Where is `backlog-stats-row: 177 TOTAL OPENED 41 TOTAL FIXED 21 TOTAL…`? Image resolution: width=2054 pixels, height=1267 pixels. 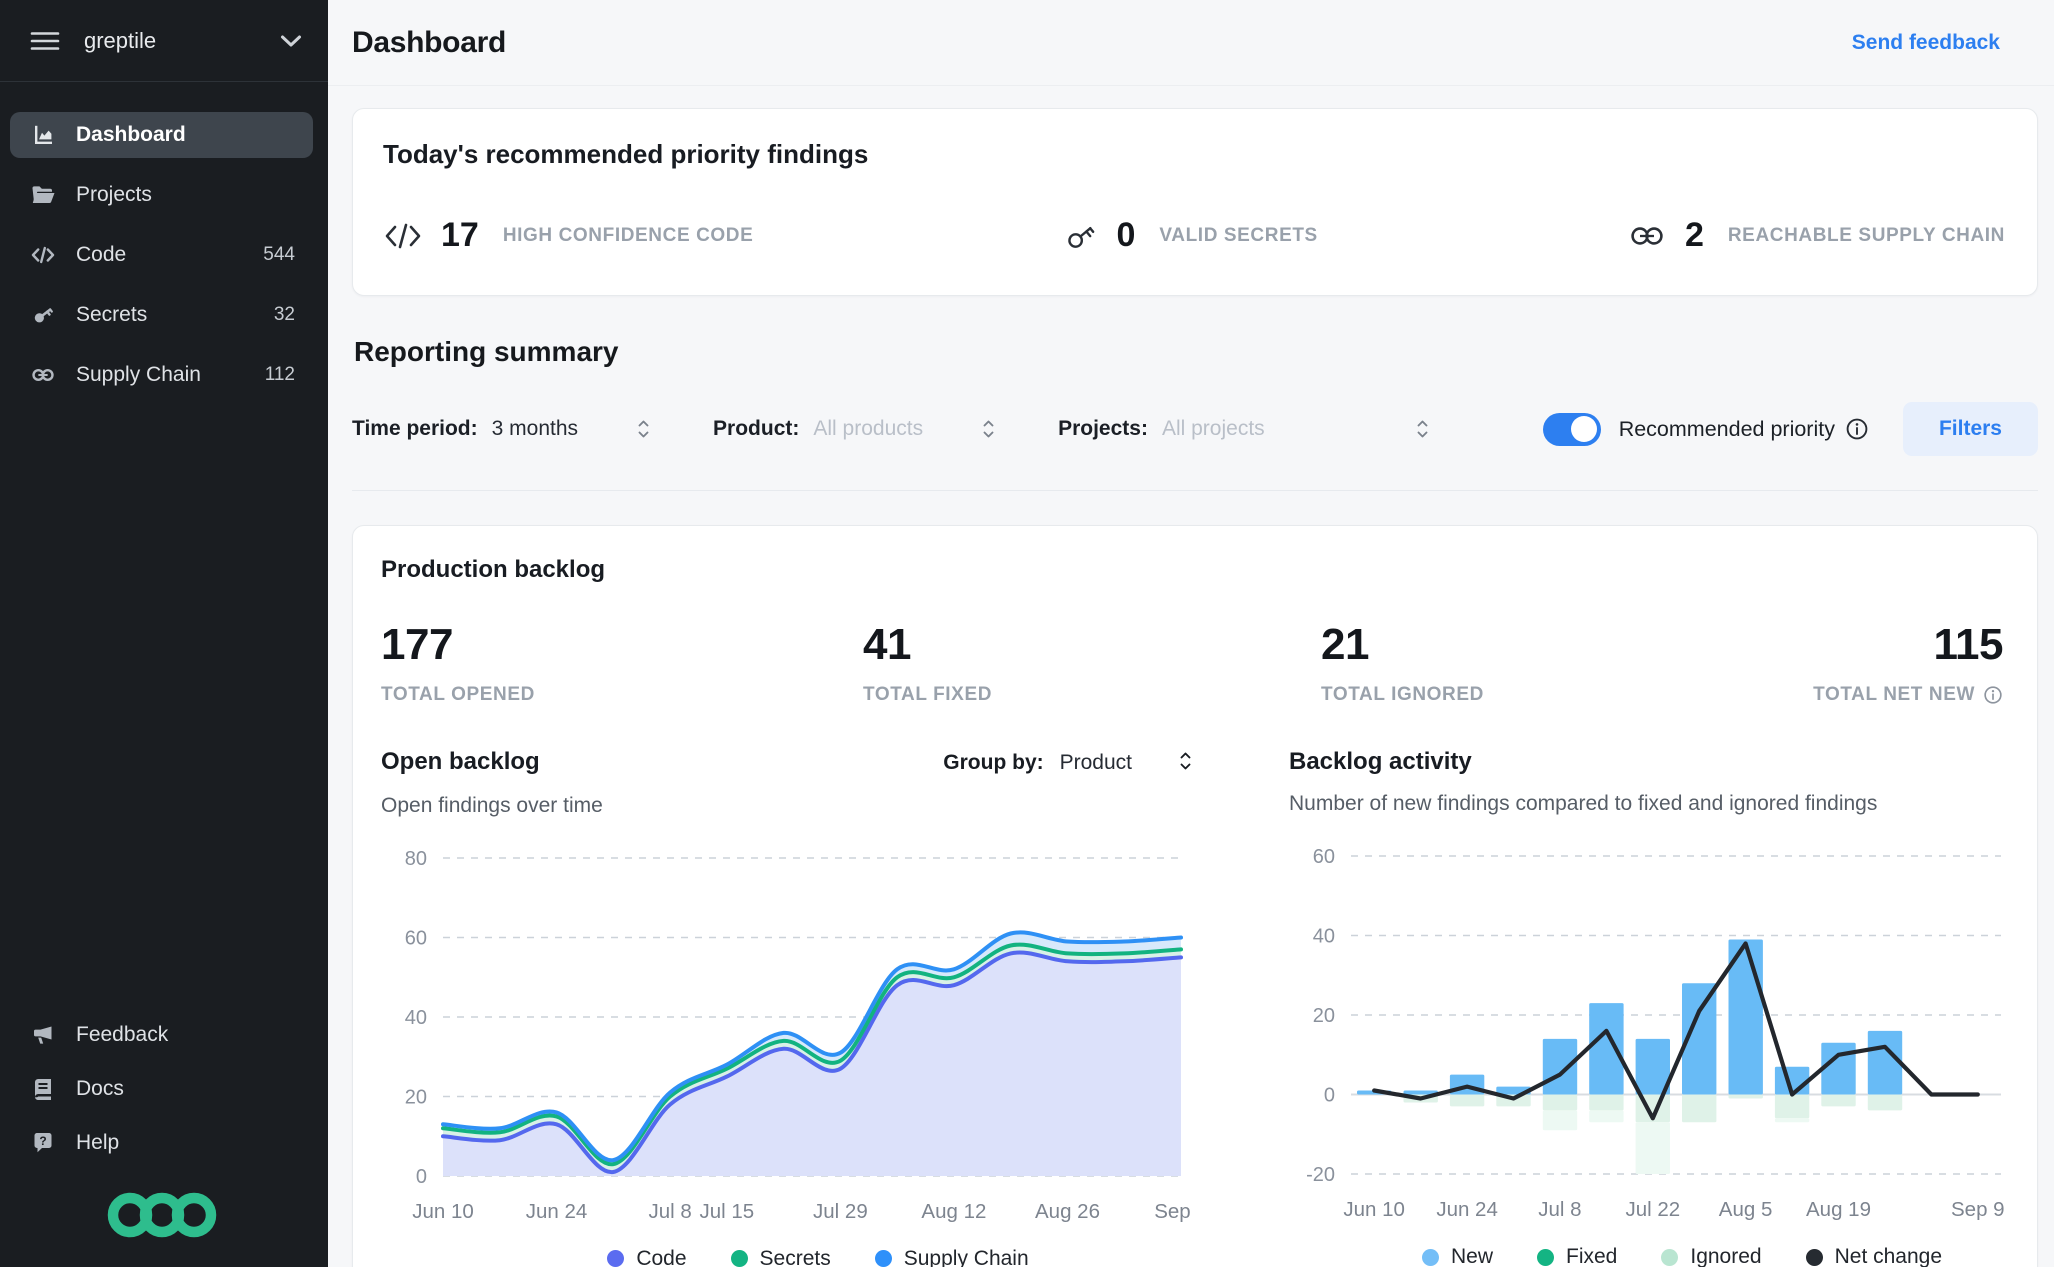 backlog-stats-row: 177 TOTAL OPENED 41 TOTAL FIXED 21 TOTAL… is located at coordinates (1192, 663).